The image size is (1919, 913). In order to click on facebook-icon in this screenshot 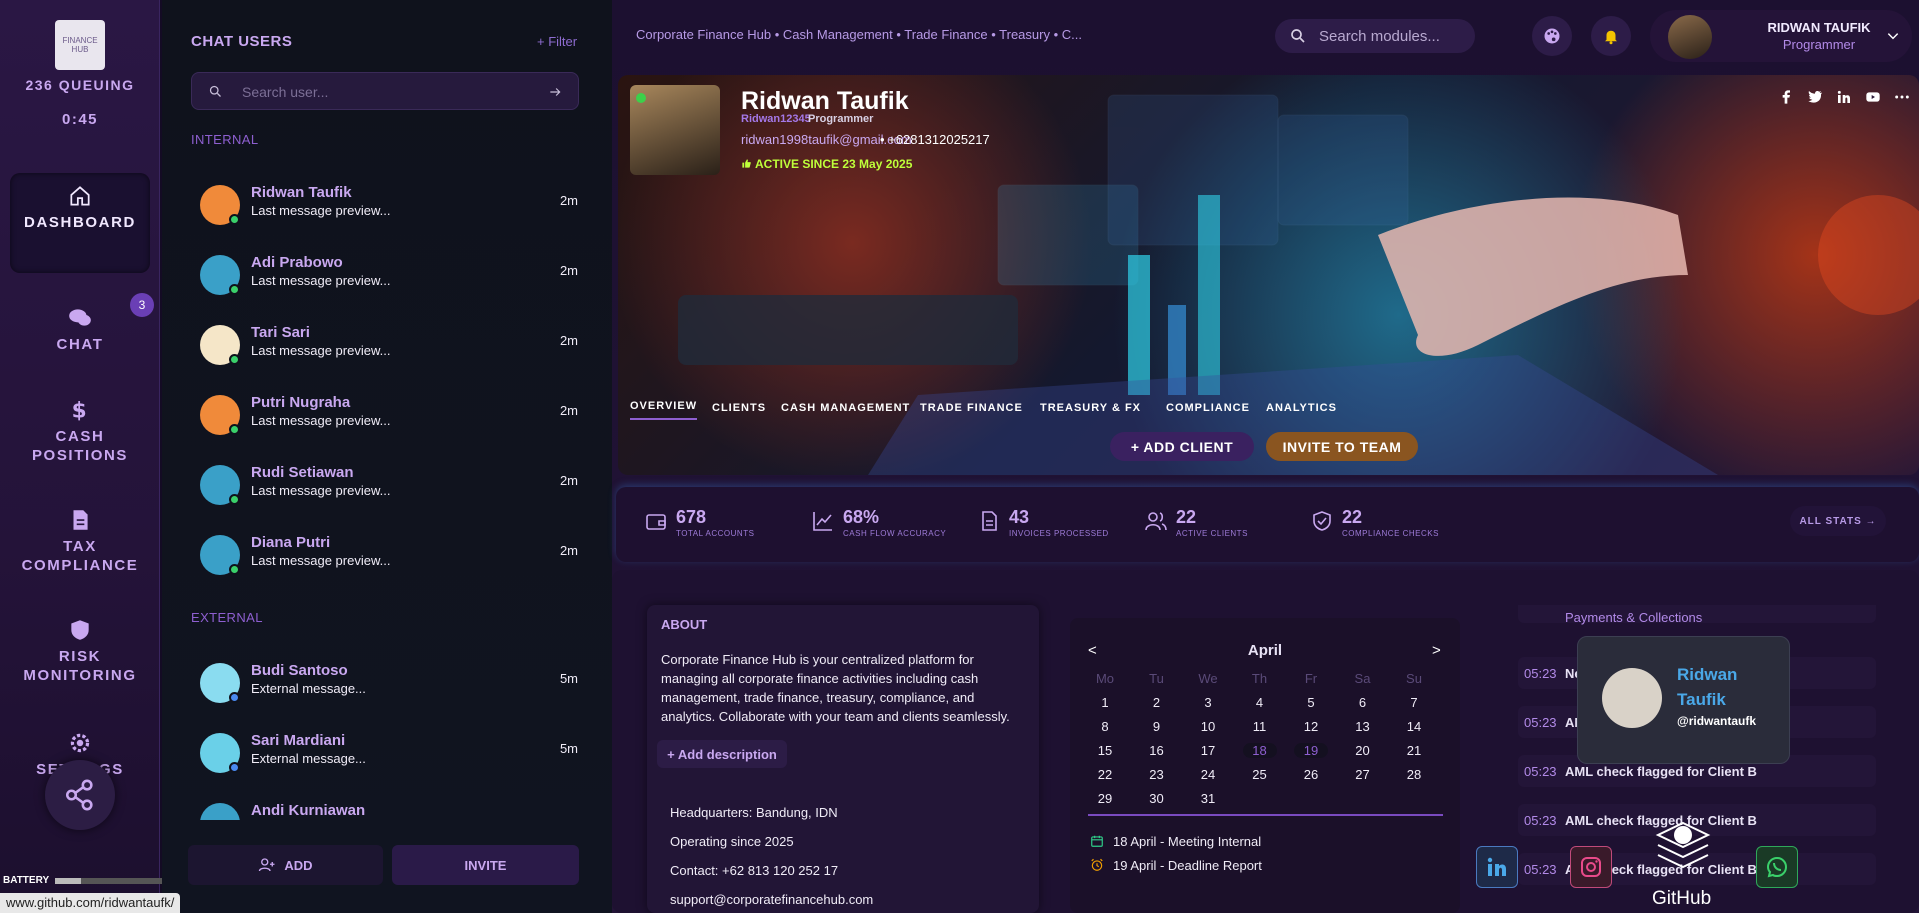, I will do `click(1786, 97)`.